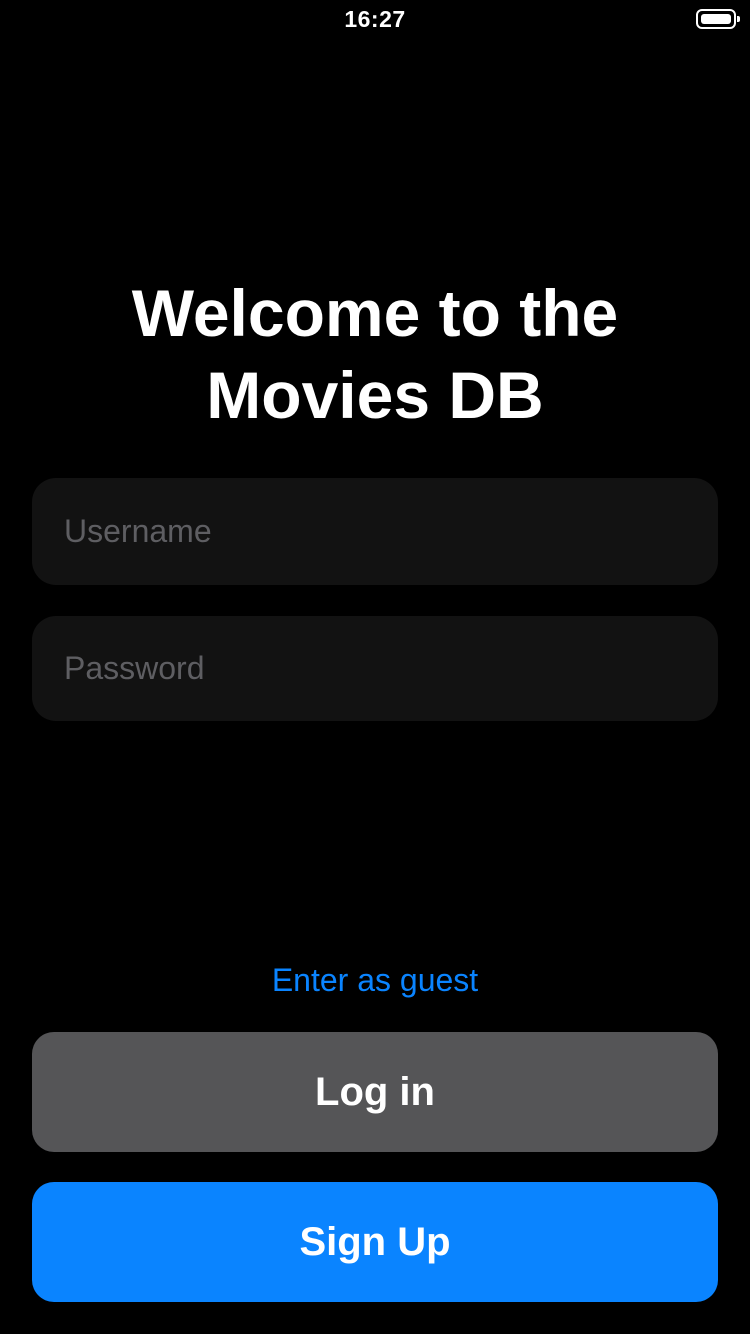 This screenshot has width=750, height=1334. Describe the element at coordinates (375, 313) in the screenshot. I see `welcome-title-line1: Welcome to the` at that location.